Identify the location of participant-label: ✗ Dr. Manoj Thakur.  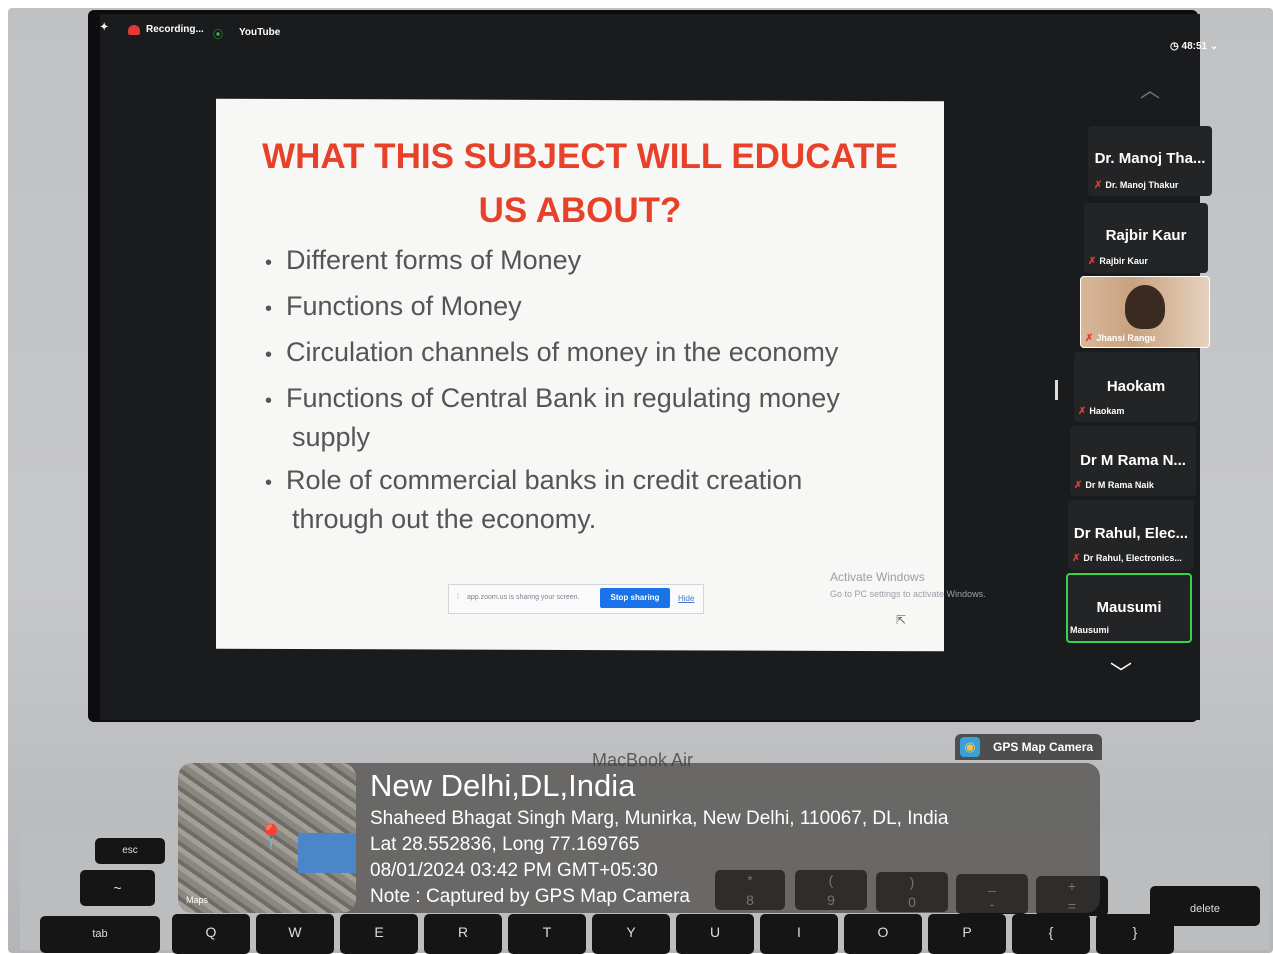
(1136, 185).